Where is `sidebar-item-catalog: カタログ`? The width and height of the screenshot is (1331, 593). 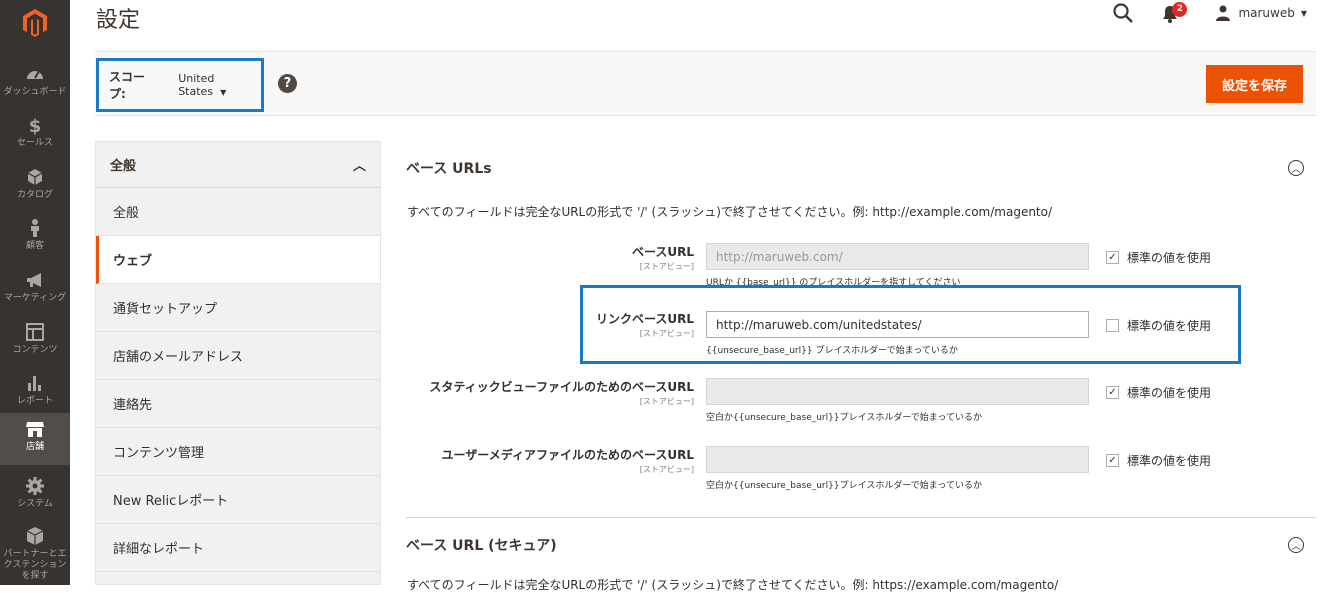
sidebar-item-catalog: カタログ is located at coordinates (35, 187).